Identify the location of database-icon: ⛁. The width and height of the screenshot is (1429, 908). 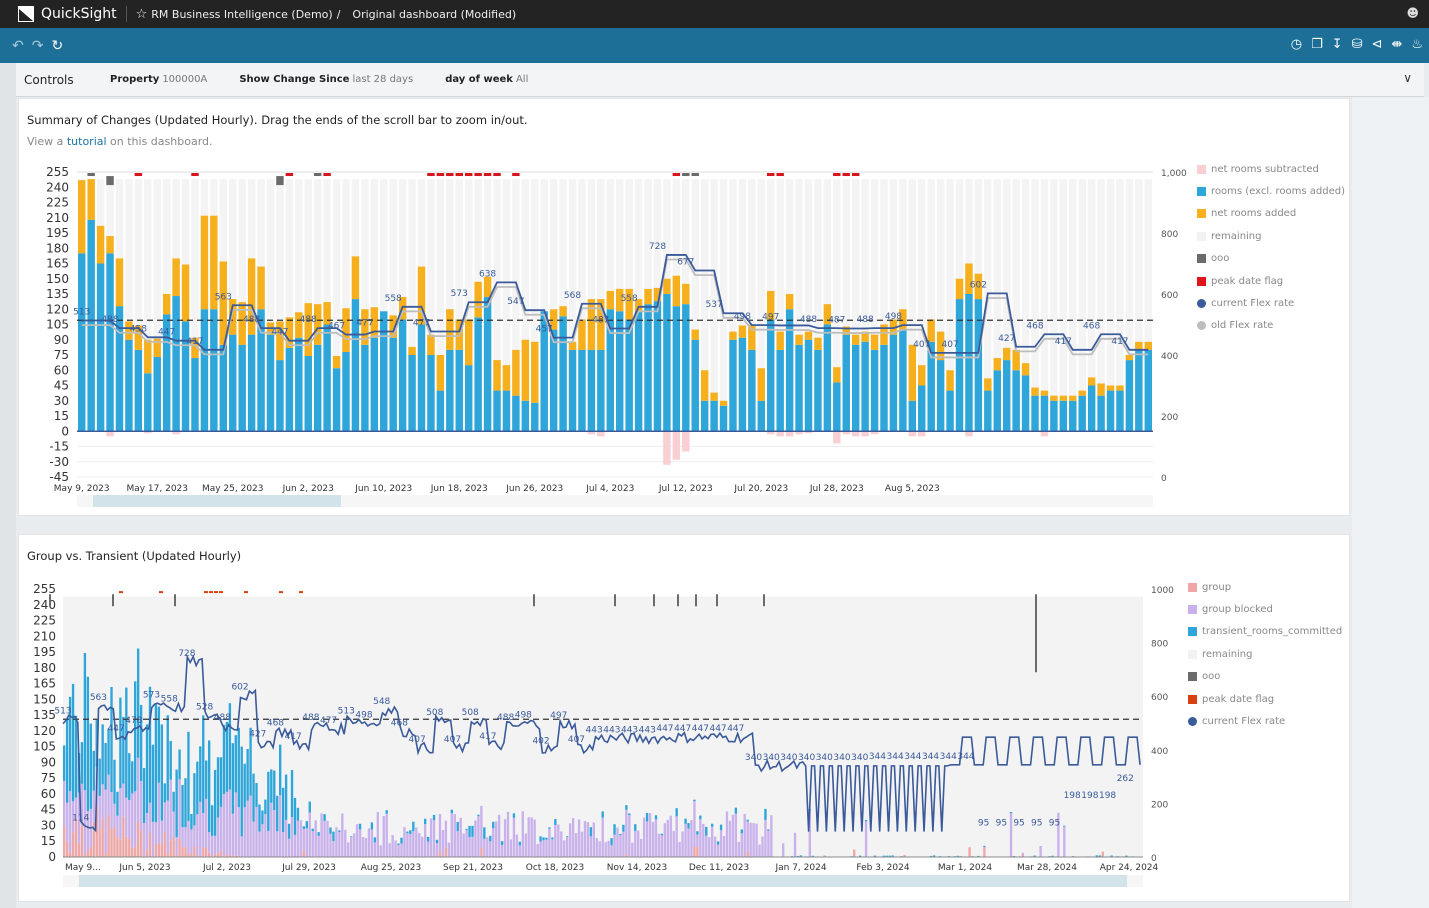
(1357, 44).